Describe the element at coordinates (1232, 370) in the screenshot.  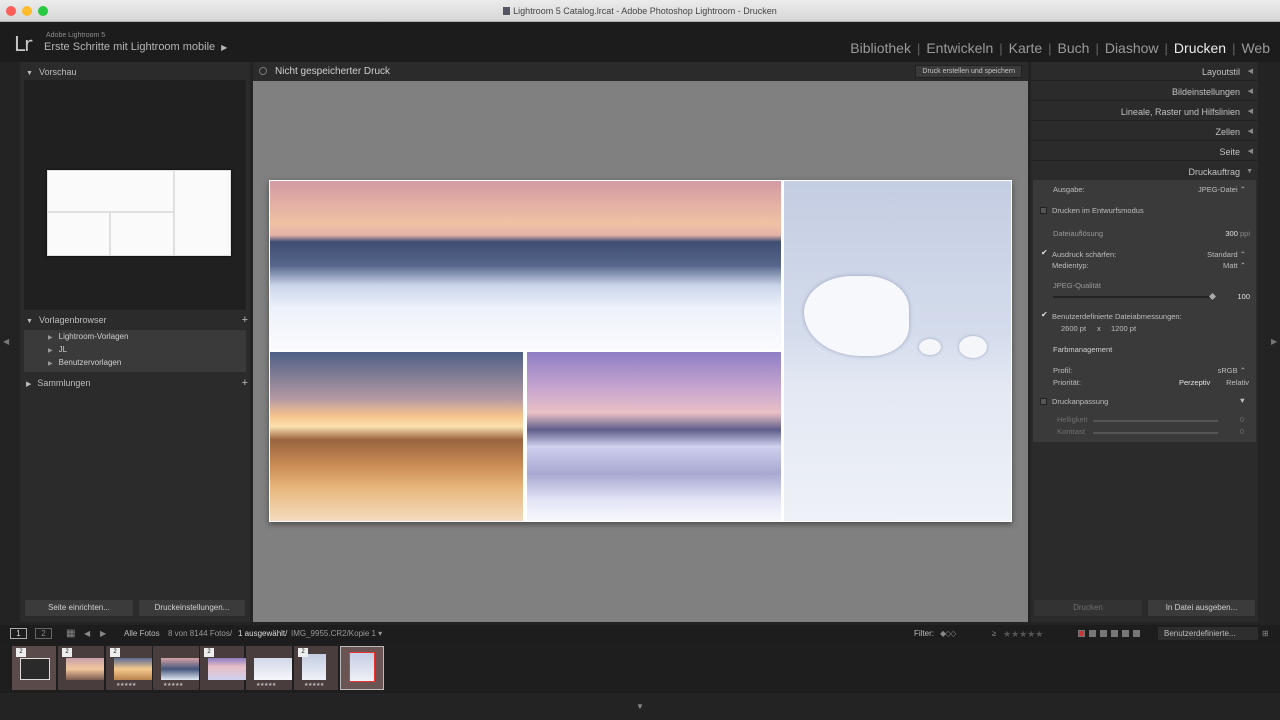
I see `profile-select: sRGB ⌃` at that location.